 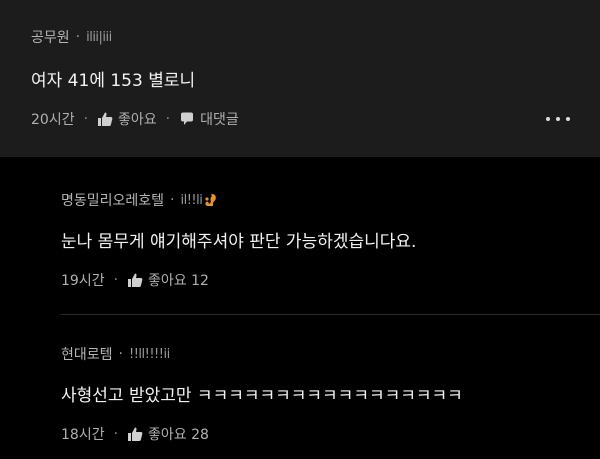 I want to click on like-button: 좋아요, so click(x=127, y=119).